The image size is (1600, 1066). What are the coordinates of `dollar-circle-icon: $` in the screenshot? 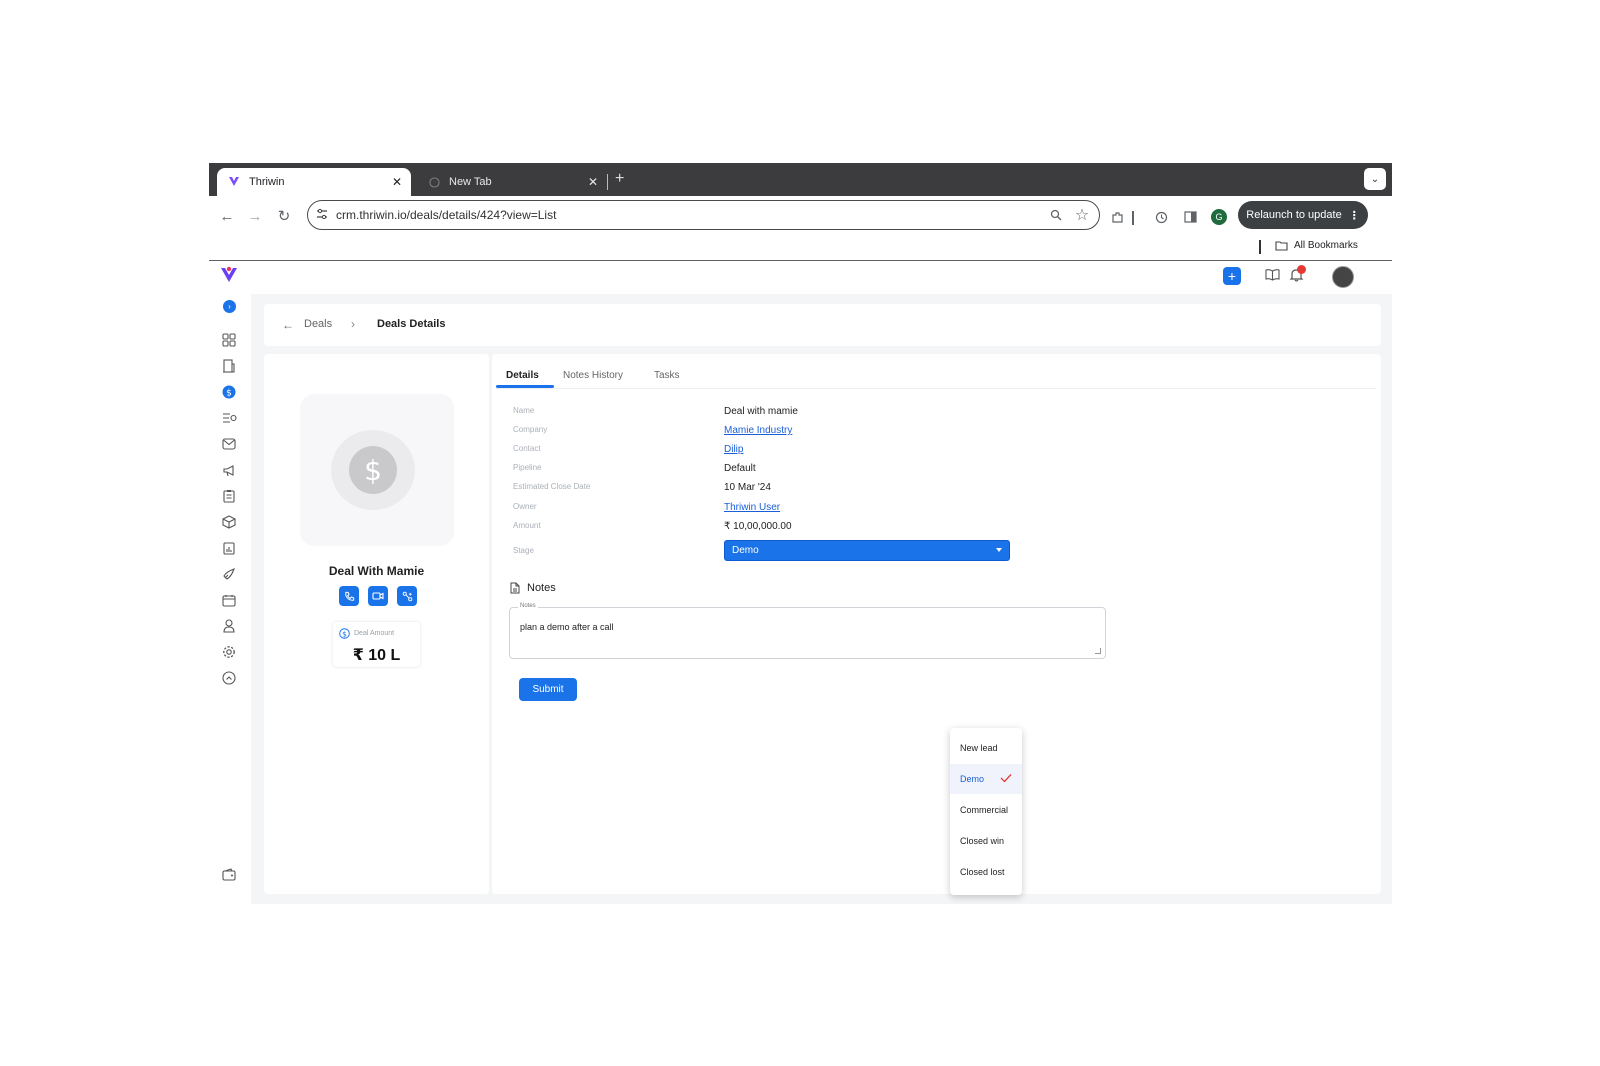 It's located at (344, 633).